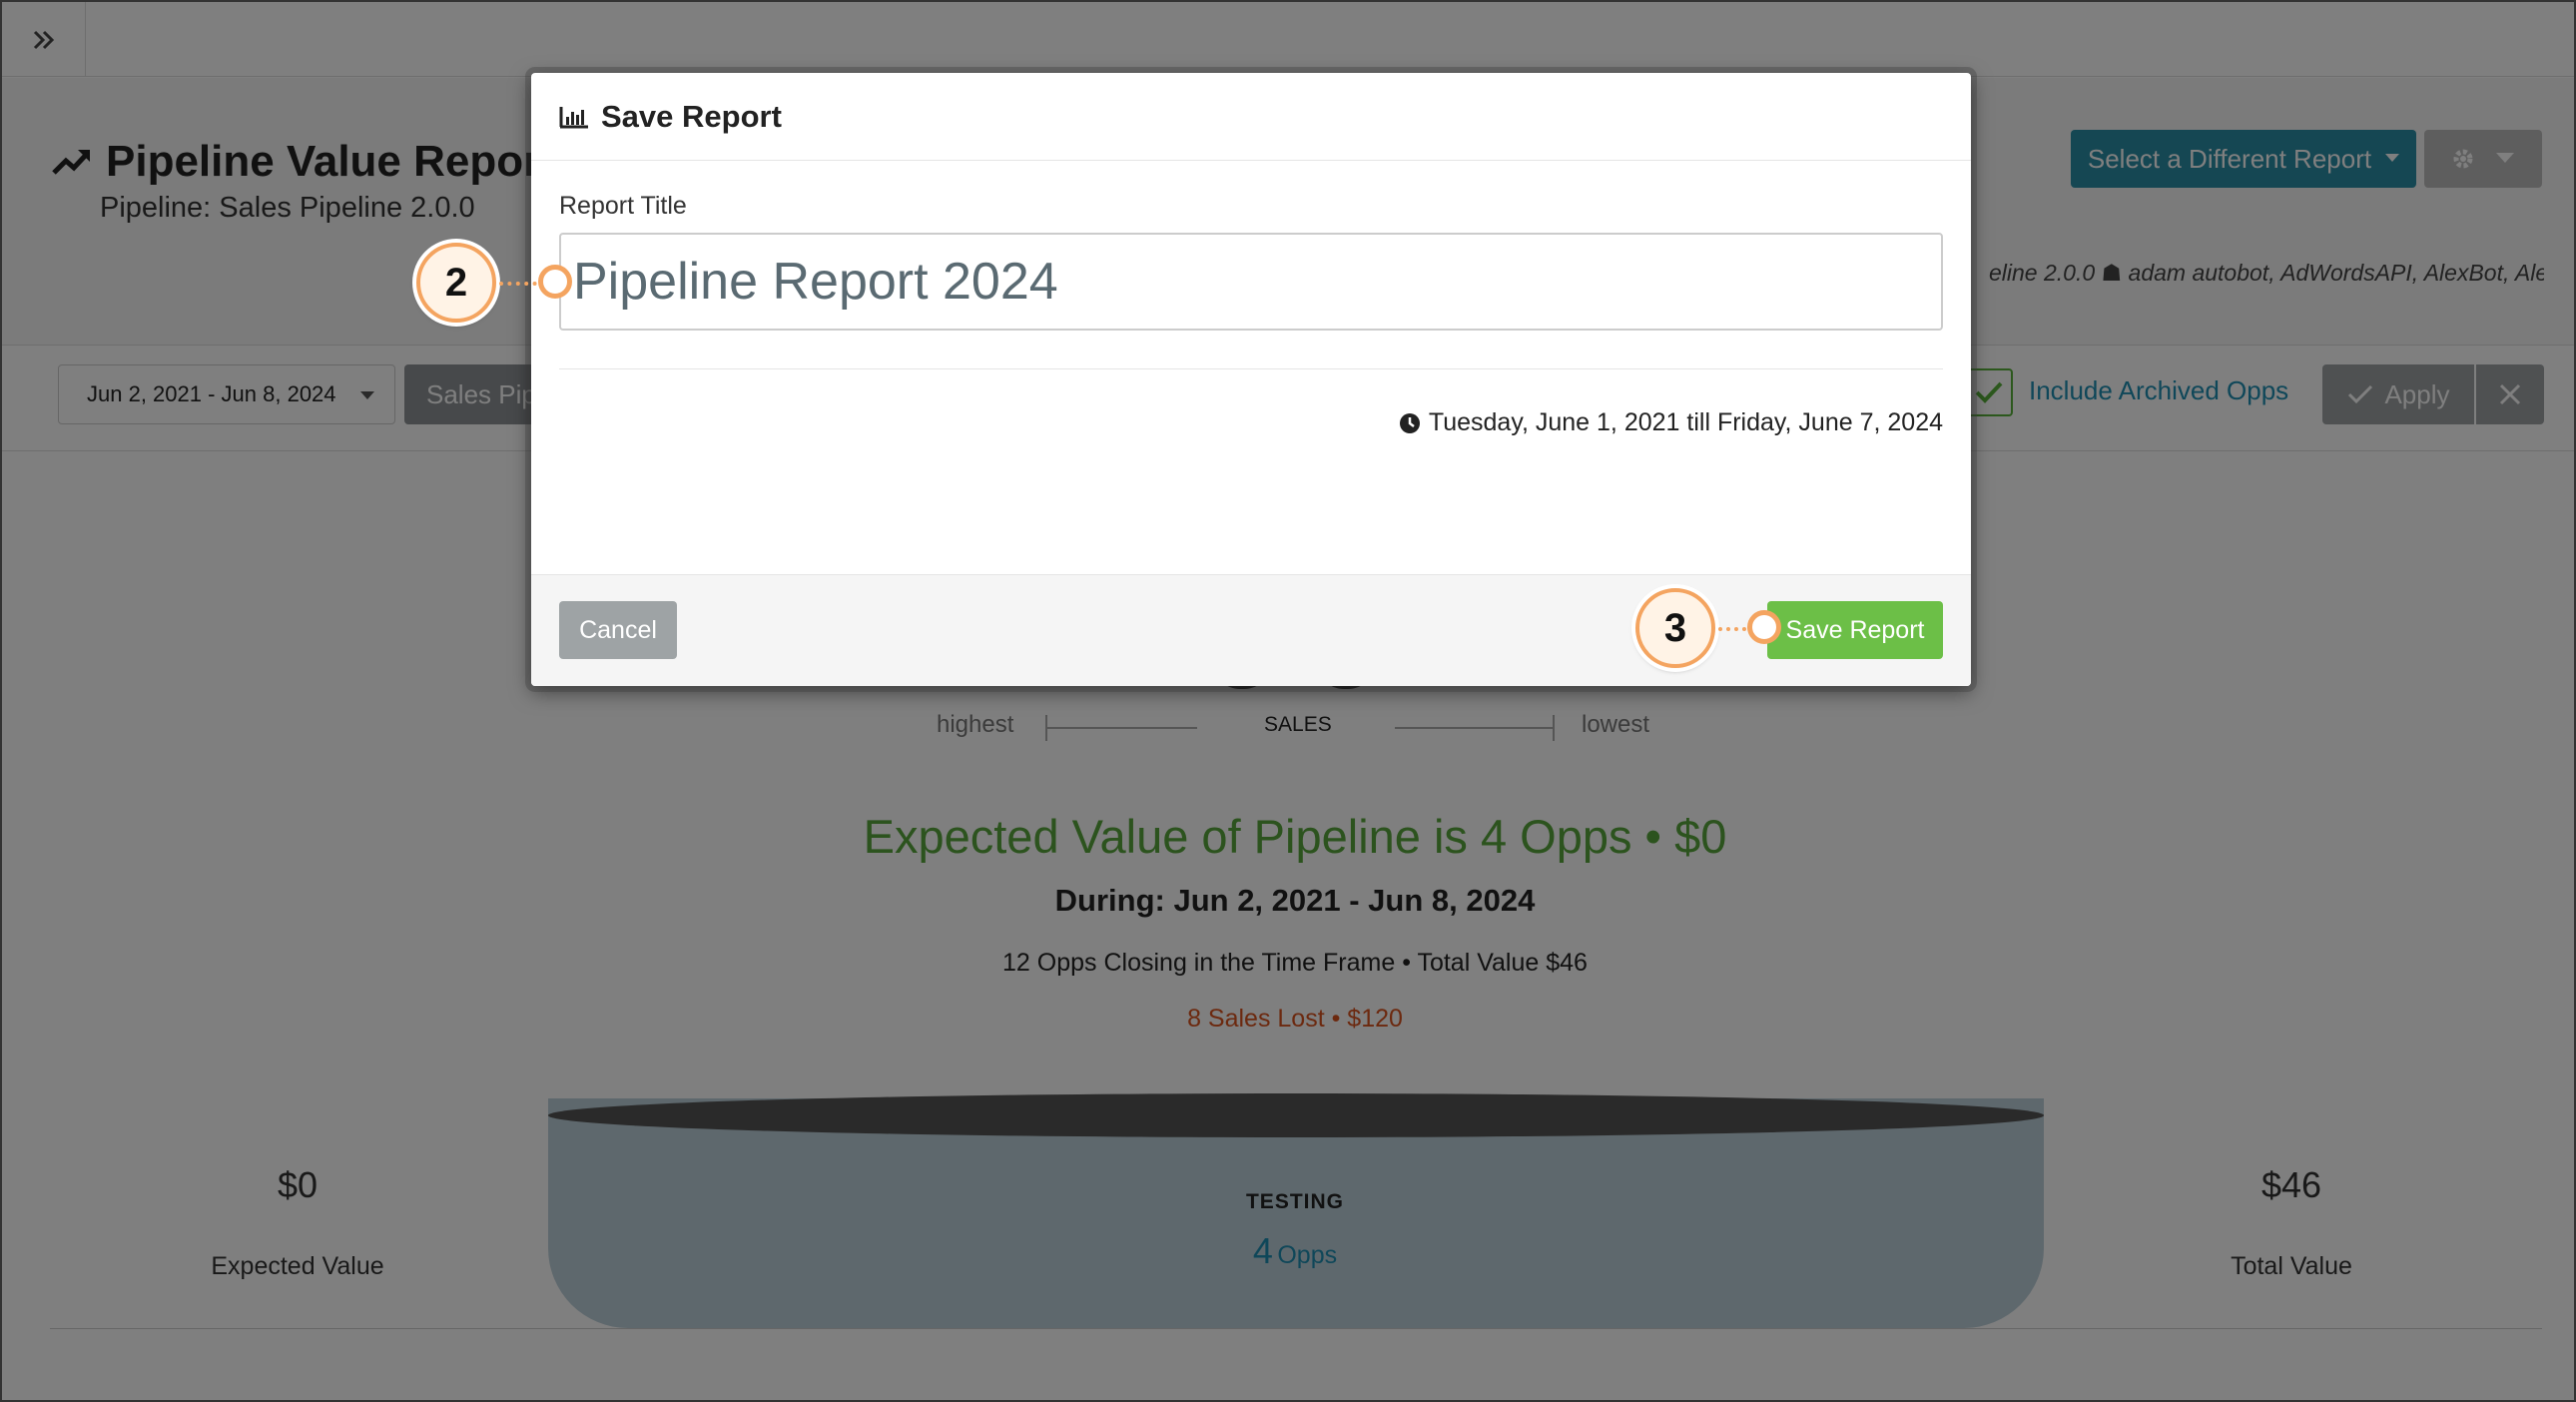  What do you see at coordinates (1409, 422) in the screenshot?
I see `clock-icon` at bounding box center [1409, 422].